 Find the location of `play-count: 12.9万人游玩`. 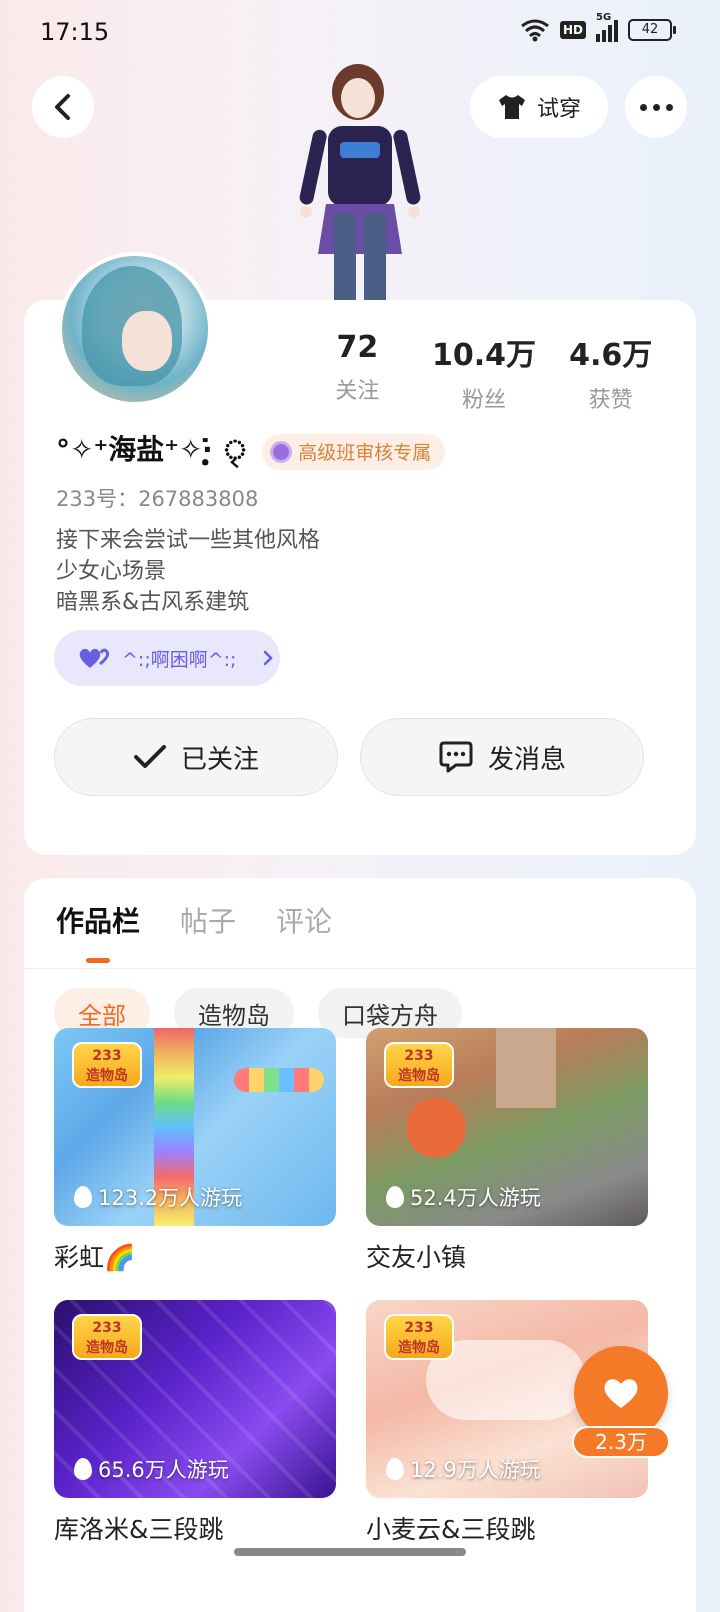

play-count: 12.9万人游玩 is located at coordinates (463, 1469).